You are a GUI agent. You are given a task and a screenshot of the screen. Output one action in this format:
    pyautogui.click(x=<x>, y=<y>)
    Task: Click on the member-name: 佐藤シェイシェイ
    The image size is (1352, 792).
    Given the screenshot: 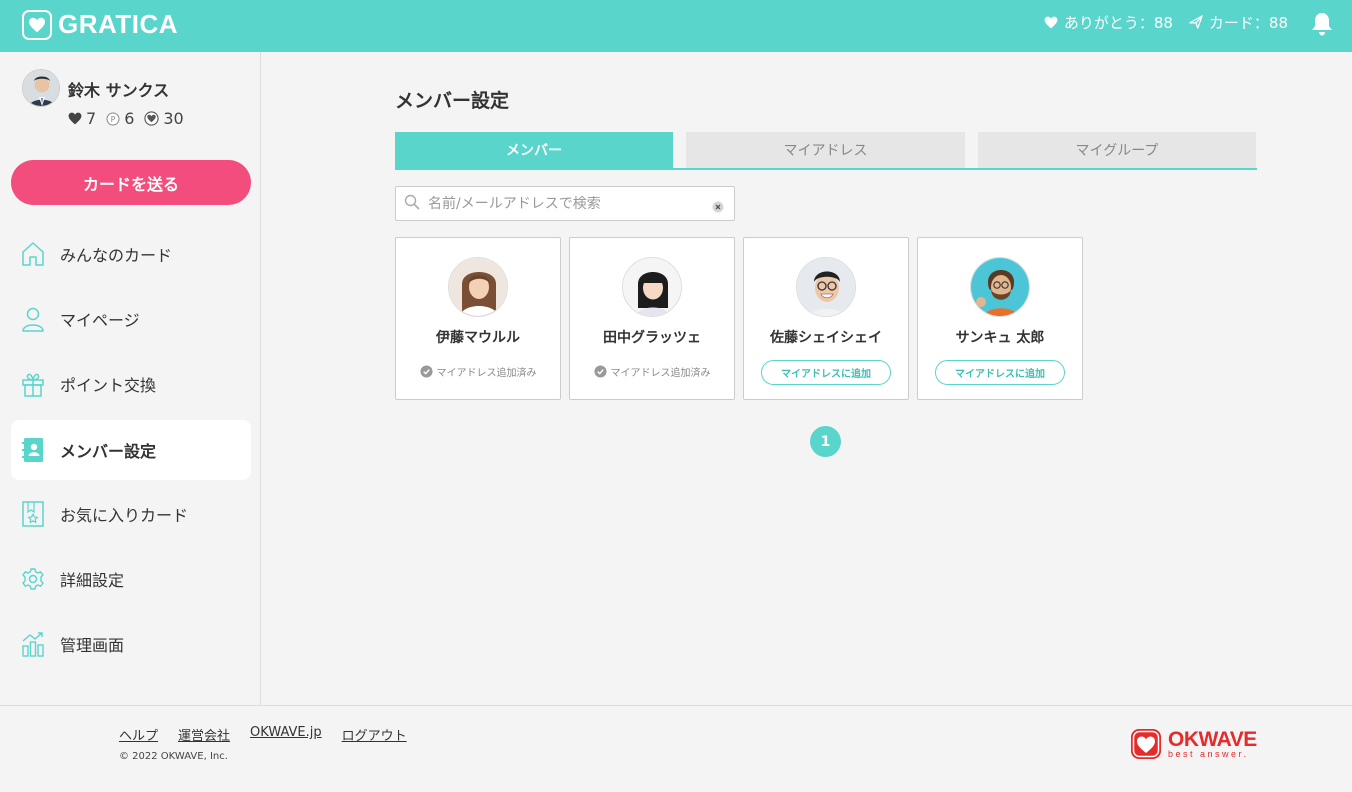 What is the action you would take?
    pyautogui.click(x=826, y=338)
    